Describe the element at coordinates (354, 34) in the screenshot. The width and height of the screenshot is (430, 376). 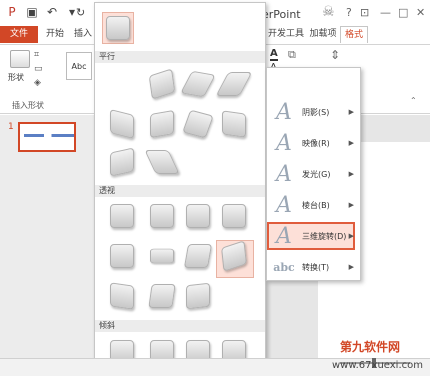
I see `tab-format: 格式` at that location.